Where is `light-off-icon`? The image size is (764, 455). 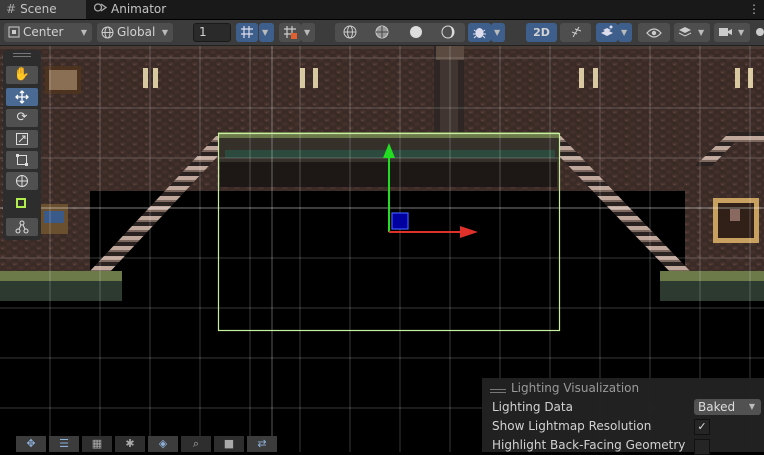
light-off-icon is located at coordinates (576, 32).